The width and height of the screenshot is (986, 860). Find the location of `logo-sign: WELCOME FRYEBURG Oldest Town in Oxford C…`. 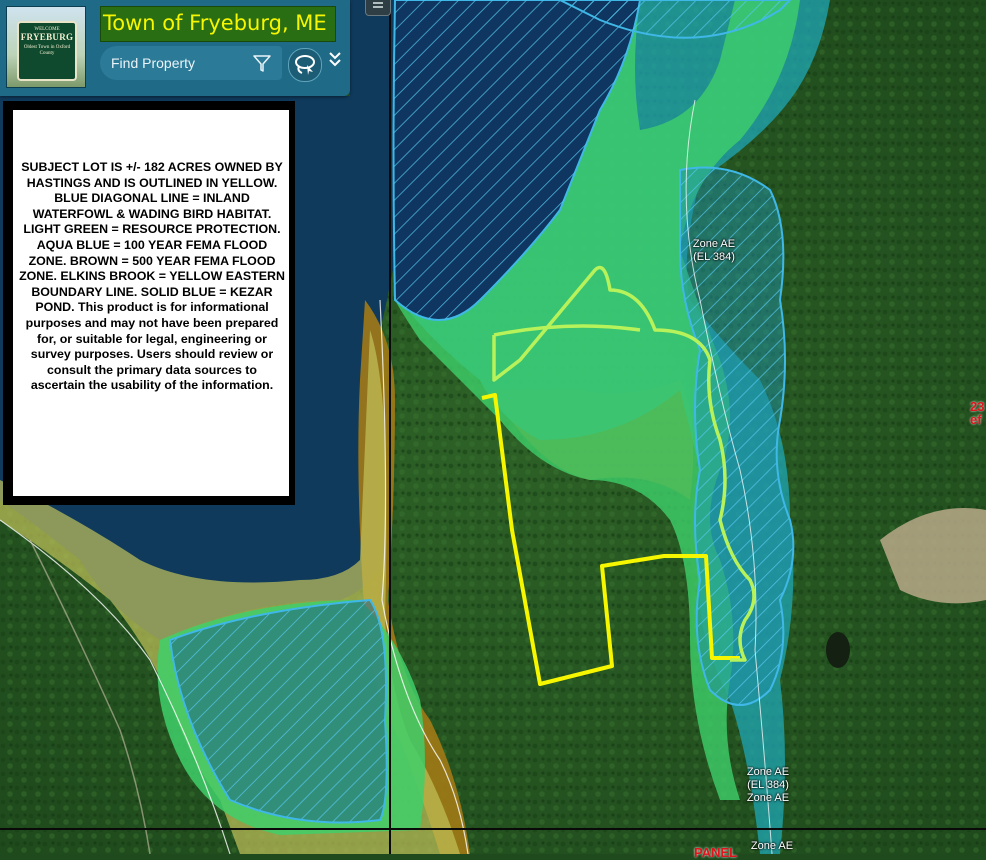

logo-sign: WELCOME FRYEBURG Oldest Town in Oxford C… is located at coordinates (47, 51).